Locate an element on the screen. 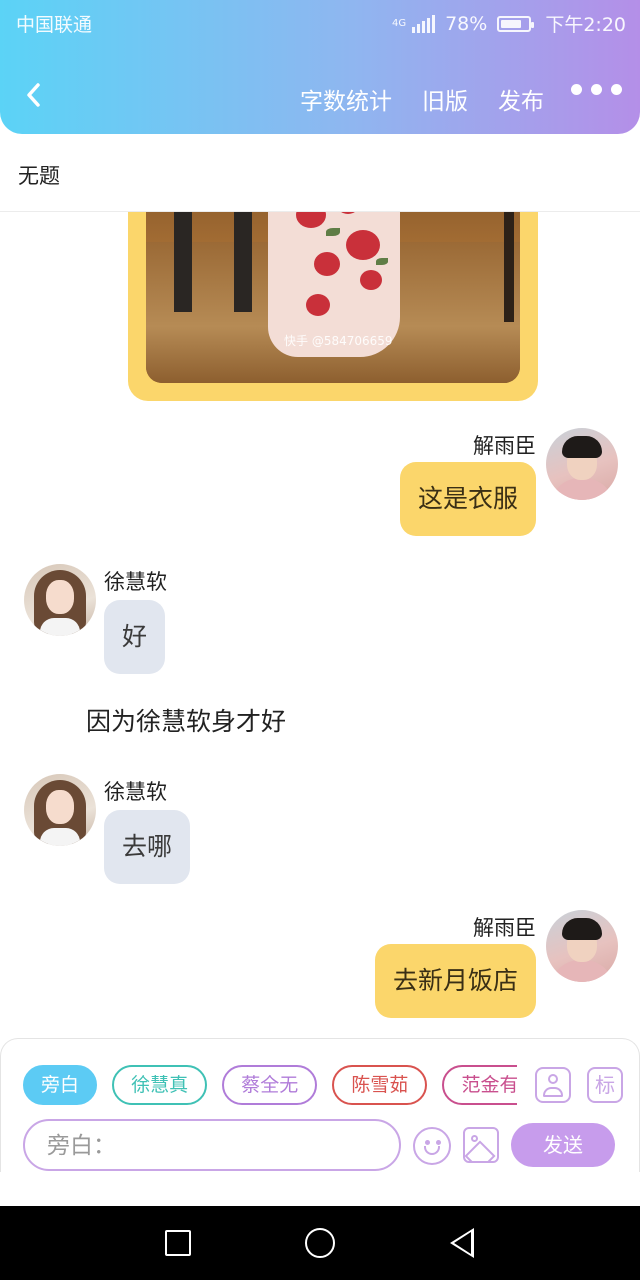 The width and height of the screenshot is (640, 1280). battery-icon is located at coordinates (516, 23).